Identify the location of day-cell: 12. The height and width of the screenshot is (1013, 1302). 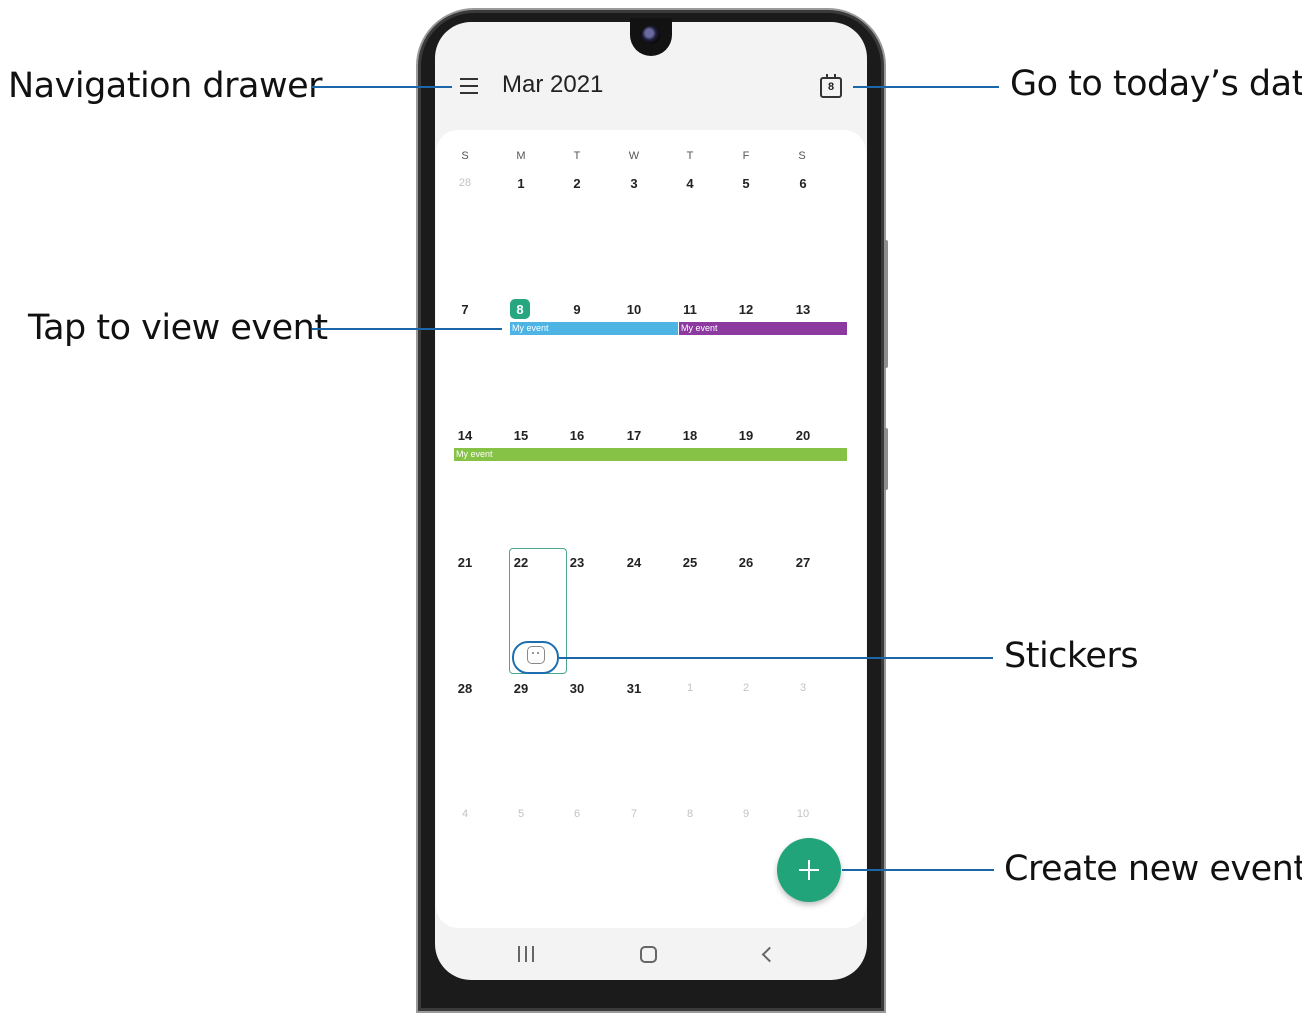
(746, 309).